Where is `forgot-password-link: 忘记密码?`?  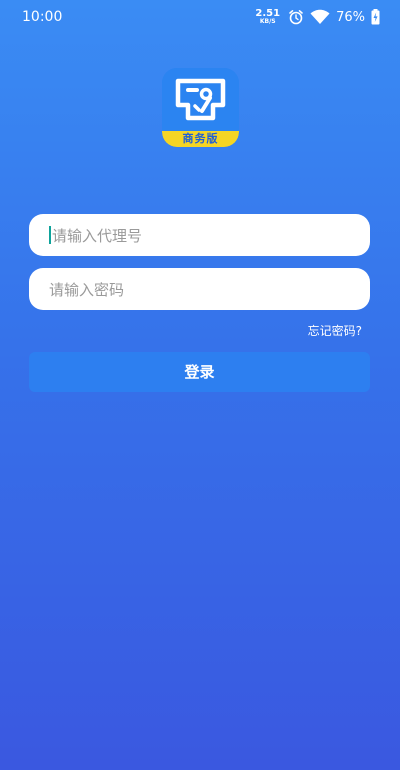
forgot-password-link: 忘记密码? is located at coordinates (335, 330).